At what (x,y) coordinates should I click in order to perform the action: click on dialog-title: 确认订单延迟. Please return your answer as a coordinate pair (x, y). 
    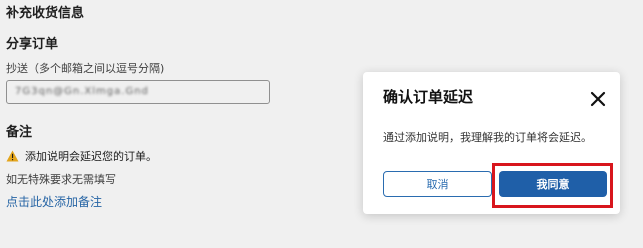
    Looking at the image, I should click on (428, 97).